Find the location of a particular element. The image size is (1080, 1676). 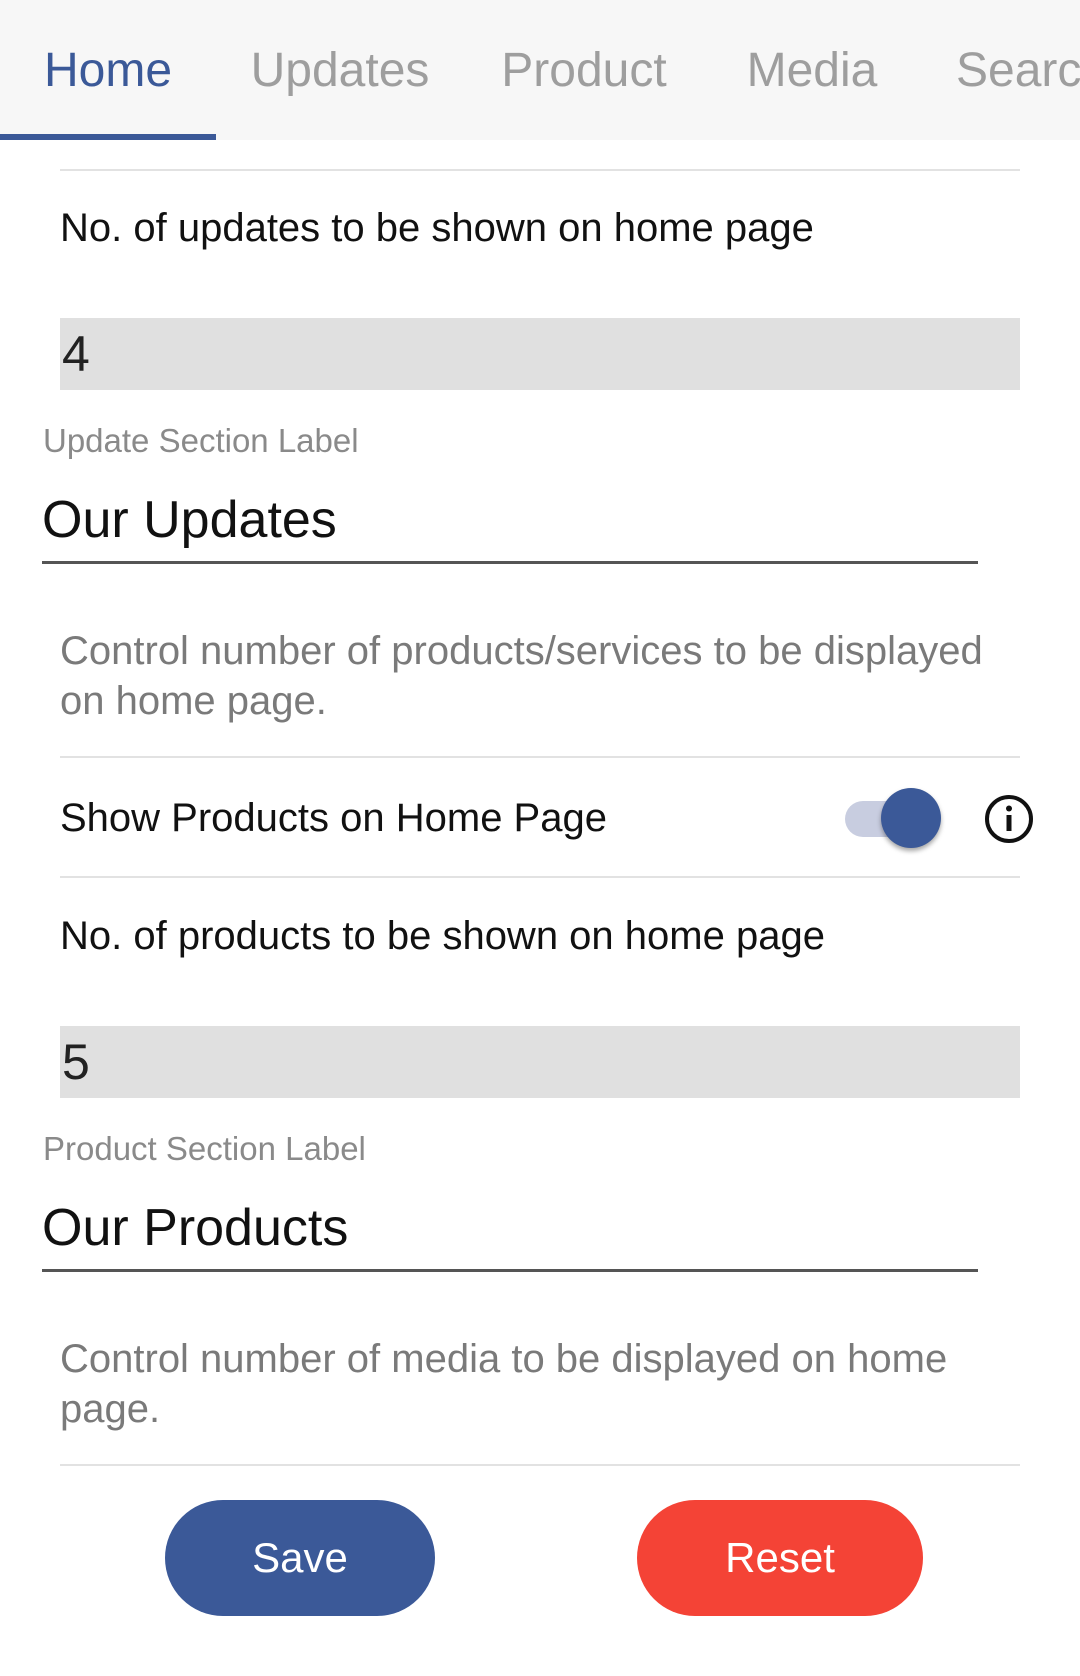

update-section-label-input: Our Updates is located at coordinates (510, 527).